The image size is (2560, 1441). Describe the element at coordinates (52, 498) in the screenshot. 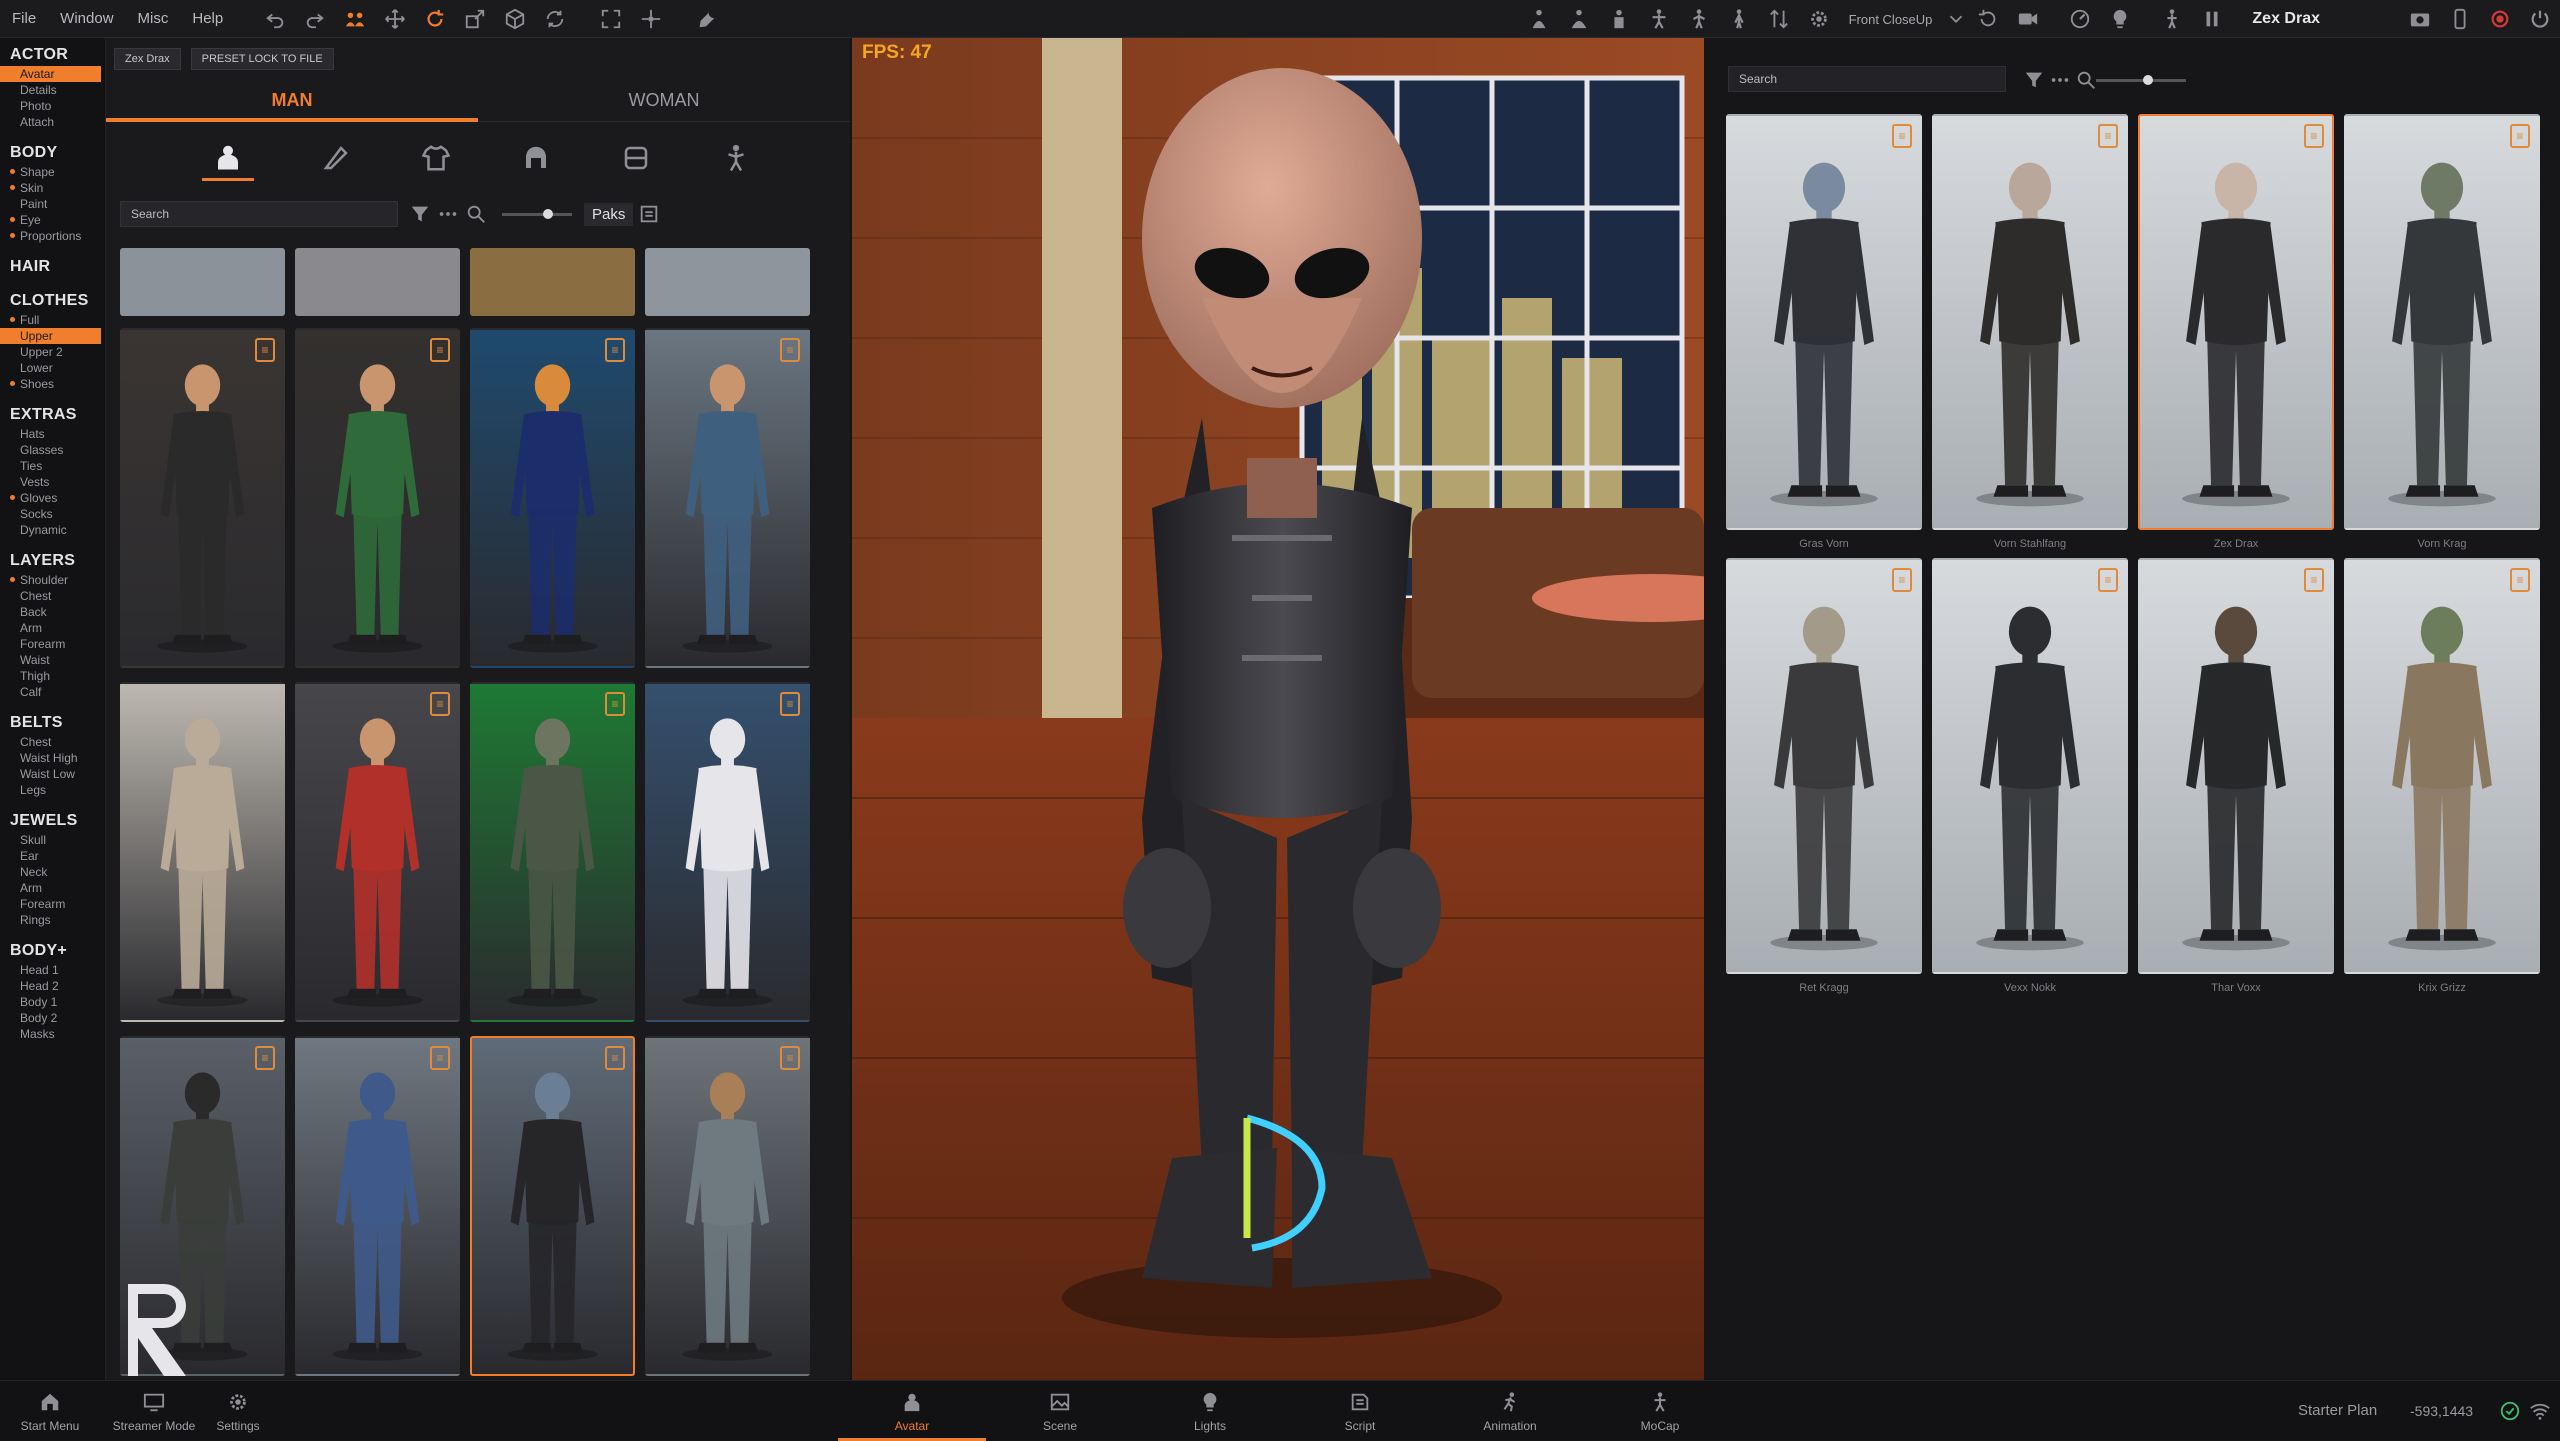

I see `nav-item: Gloves` at that location.